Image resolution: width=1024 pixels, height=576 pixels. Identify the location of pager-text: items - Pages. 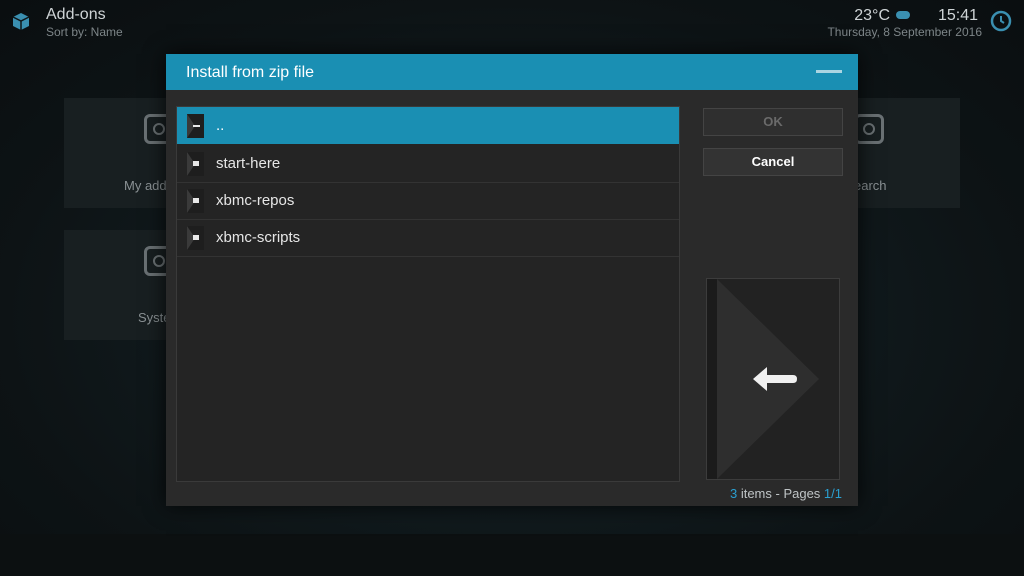
(780, 493).